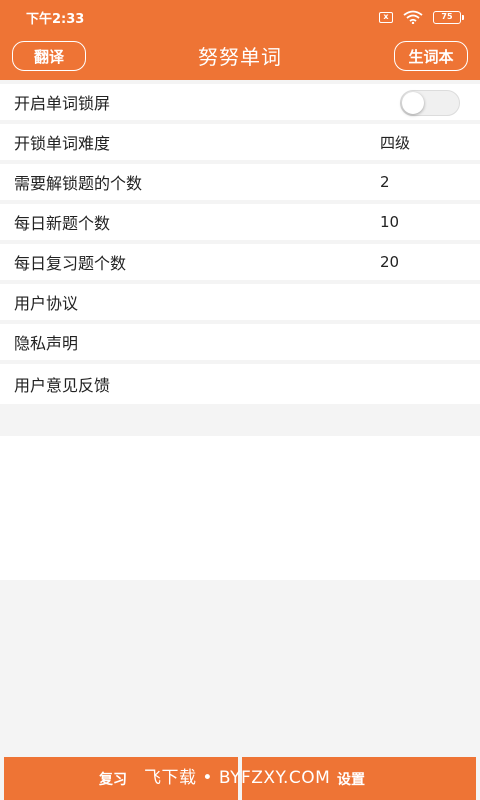 The width and height of the screenshot is (480, 800). I want to click on setting-label: 每日复习题个数, so click(70, 263).